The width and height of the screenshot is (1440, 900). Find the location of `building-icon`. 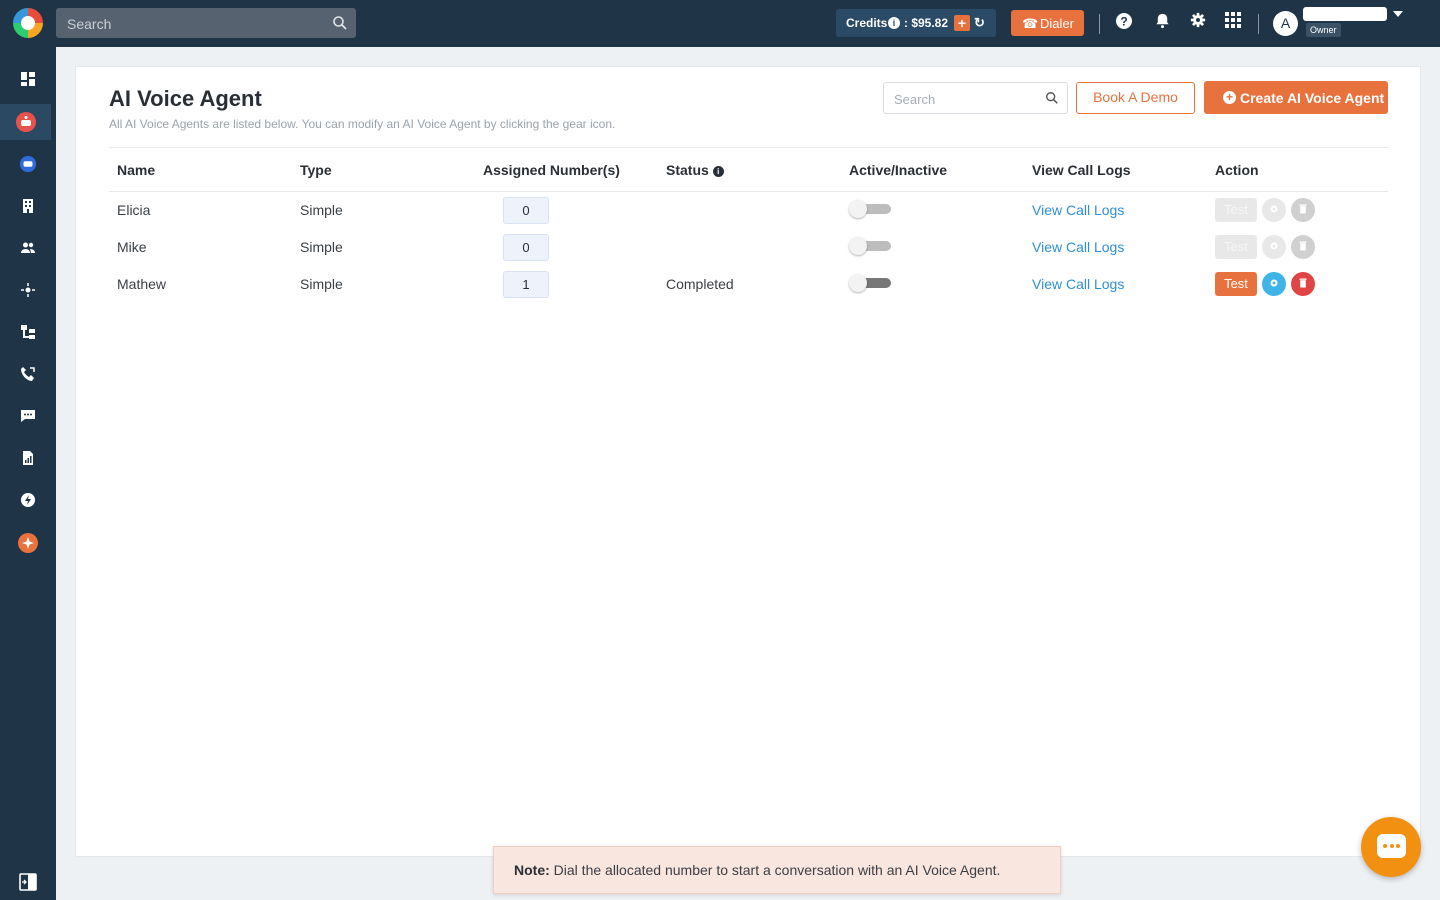

building-icon is located at coordinates (28, 206).